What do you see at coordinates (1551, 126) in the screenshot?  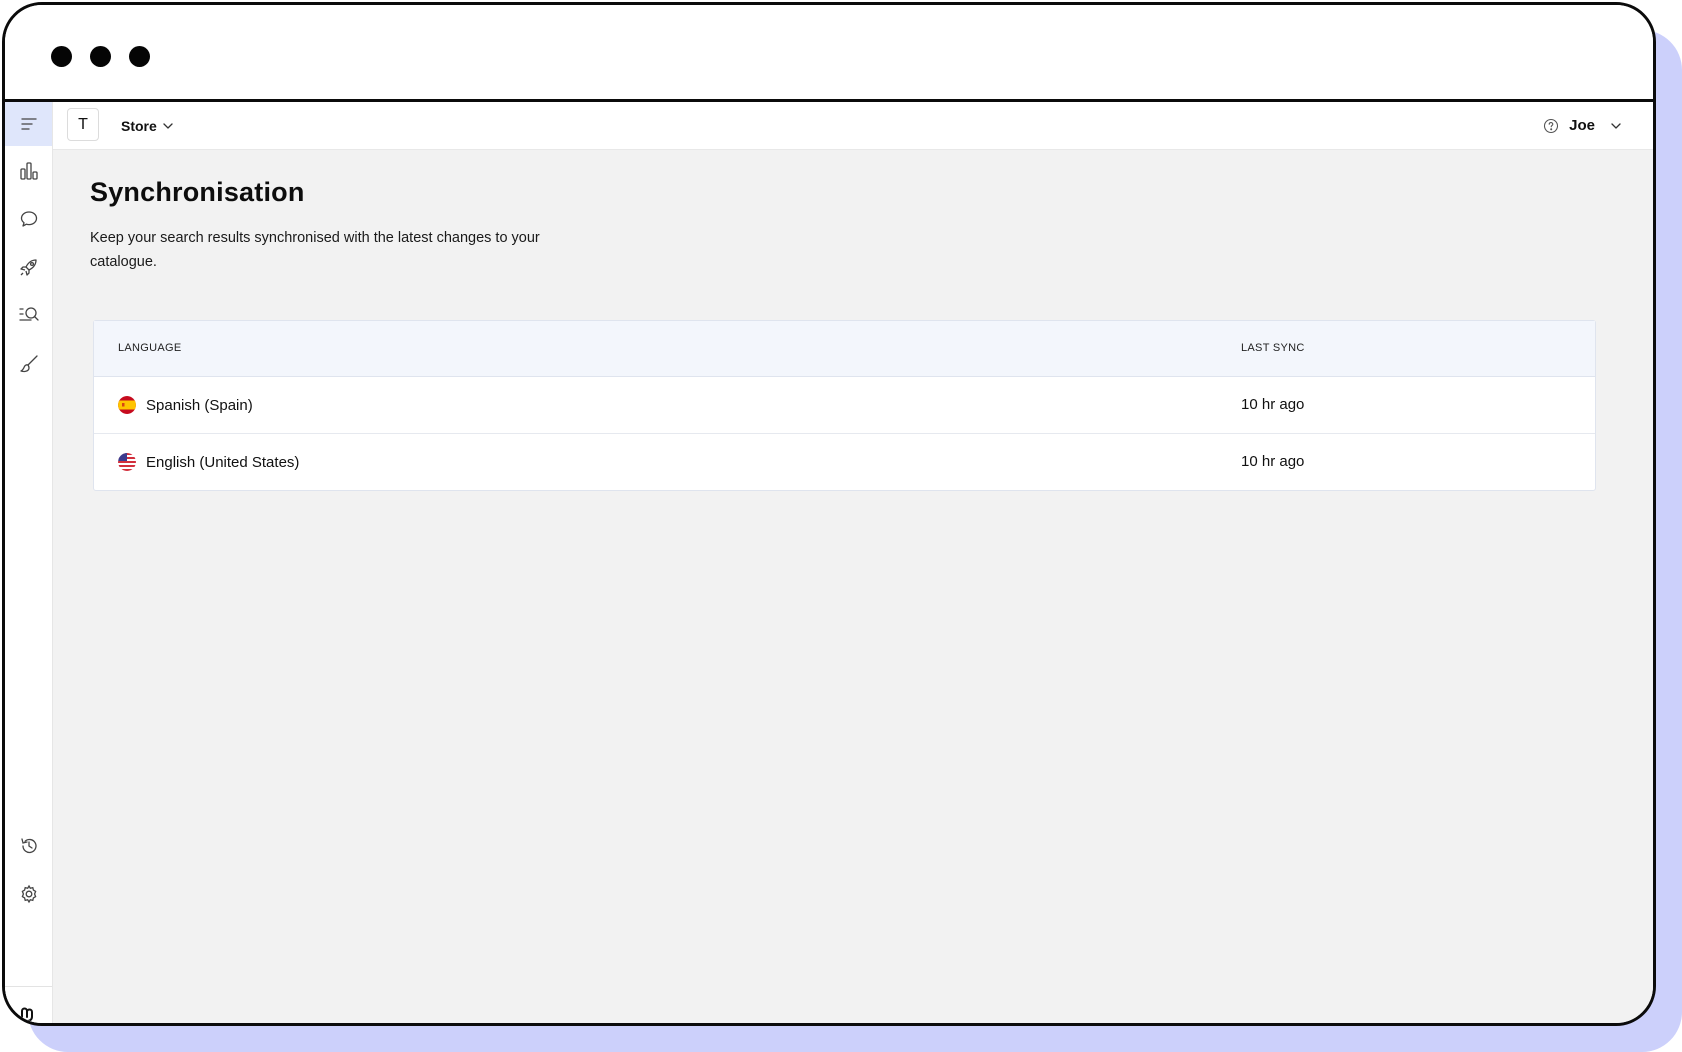 I see `help-icon` at bounding box center [1551, 126].